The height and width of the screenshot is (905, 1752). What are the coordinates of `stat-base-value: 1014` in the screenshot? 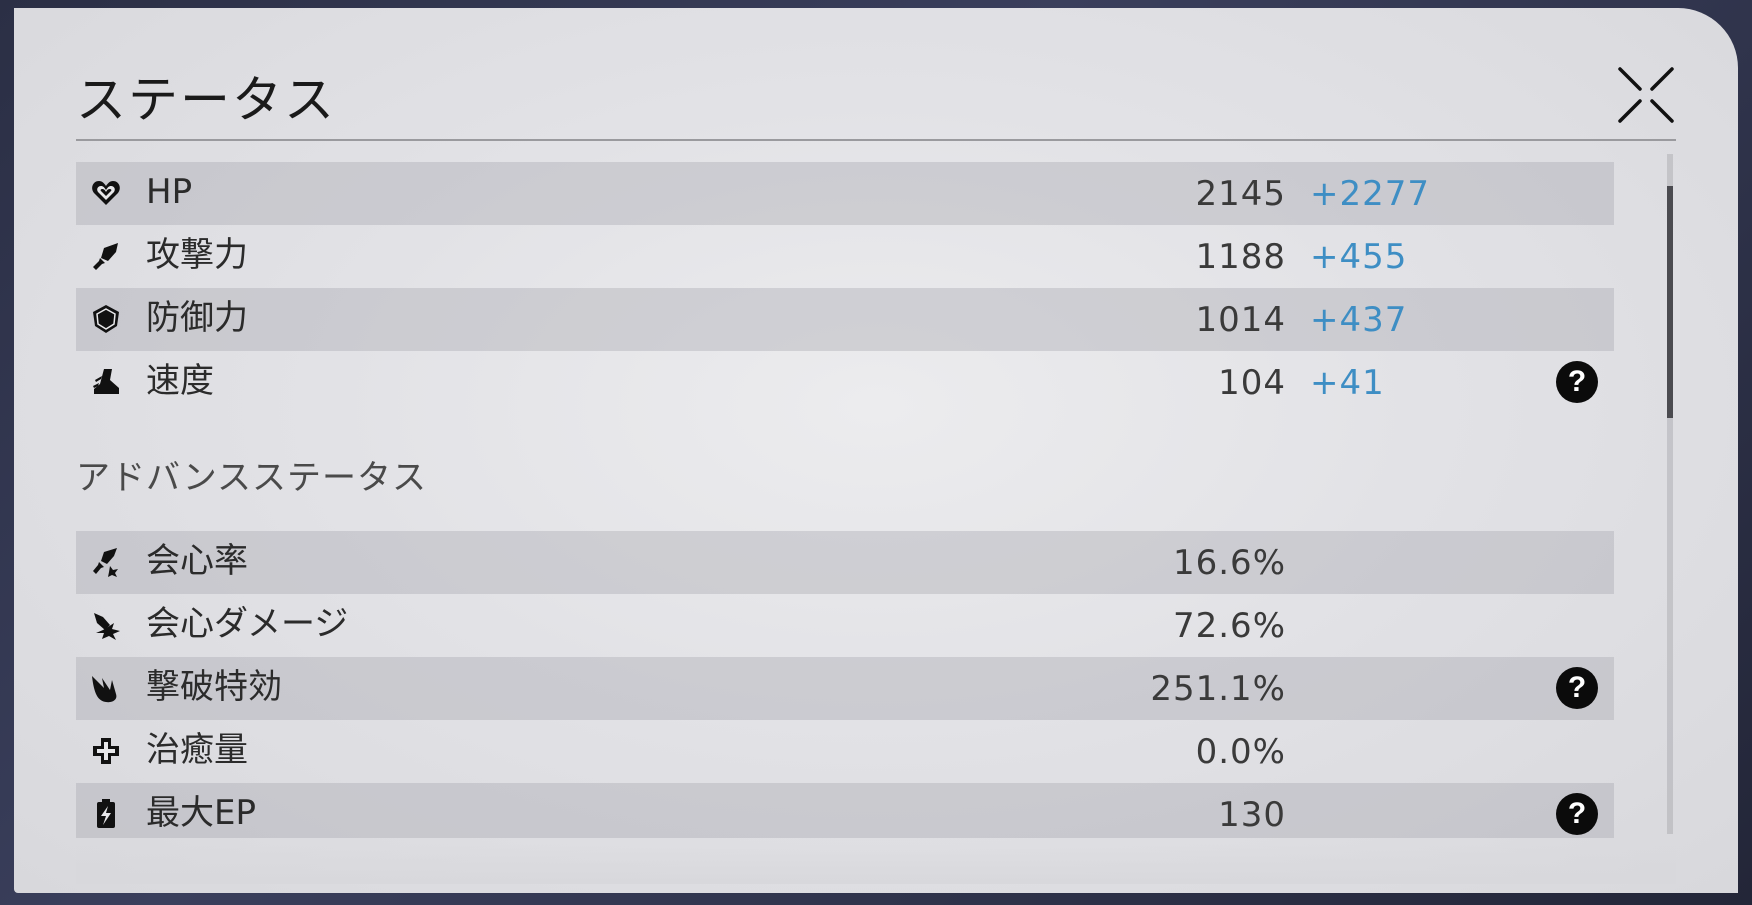 It's located at (1240, 320).